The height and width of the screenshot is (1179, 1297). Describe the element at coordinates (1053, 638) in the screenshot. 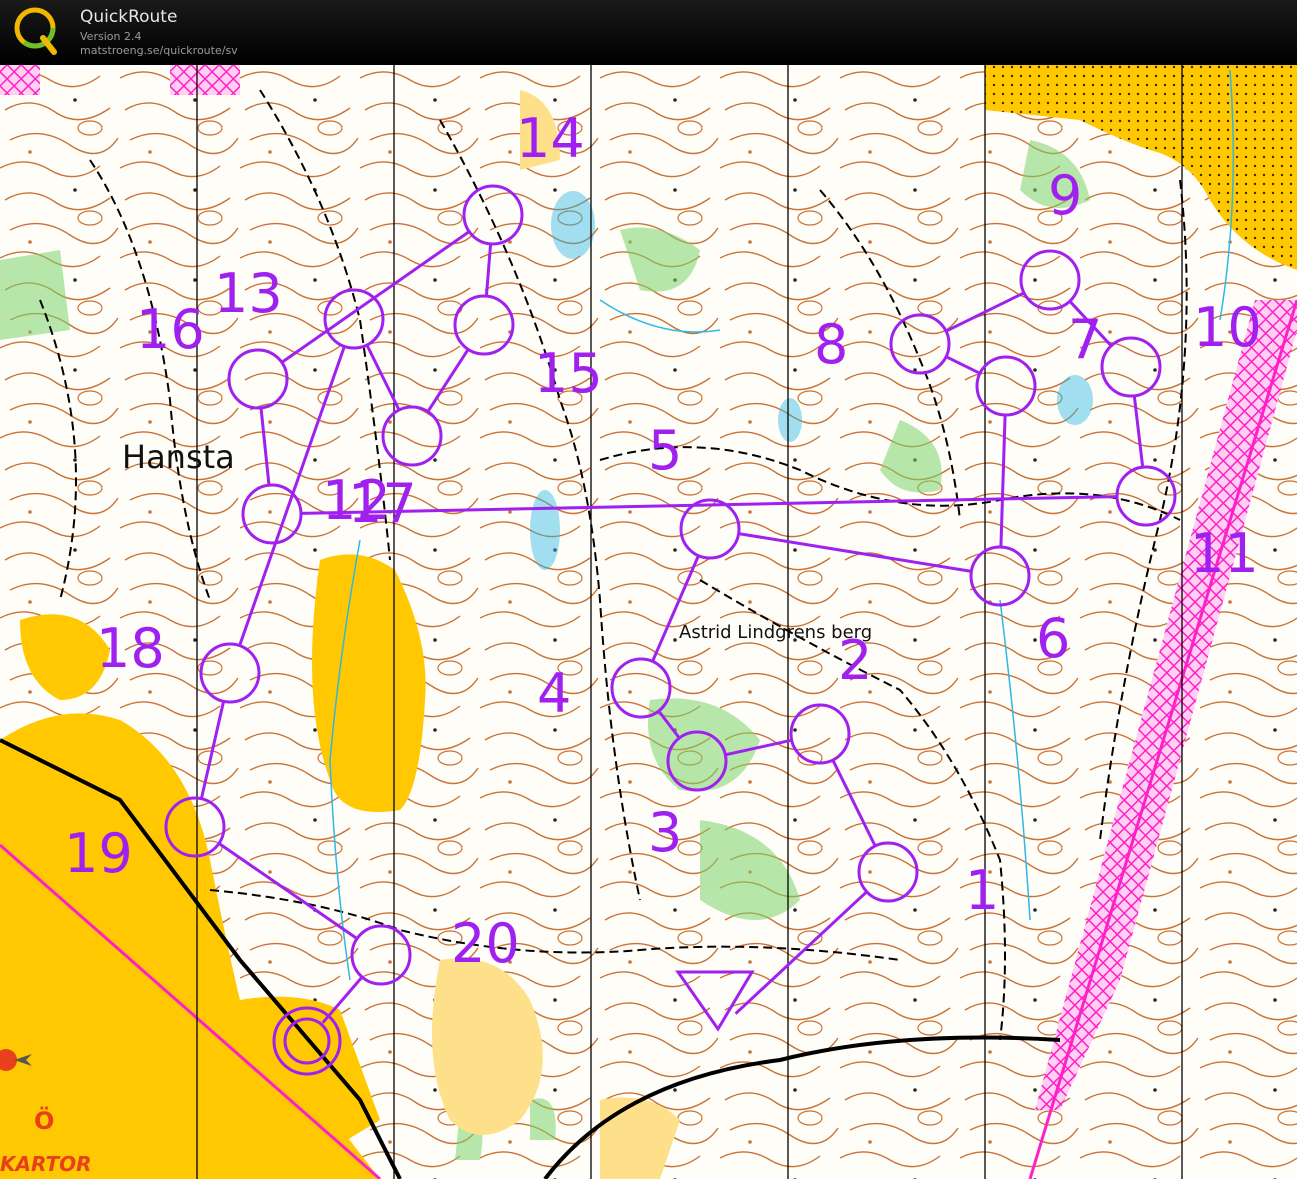

I see `control-label-6: 6` at that location.